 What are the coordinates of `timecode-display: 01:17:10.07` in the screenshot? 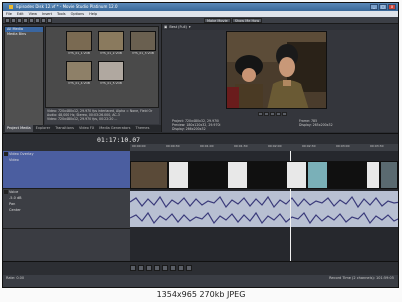 It's located at (119, 140).